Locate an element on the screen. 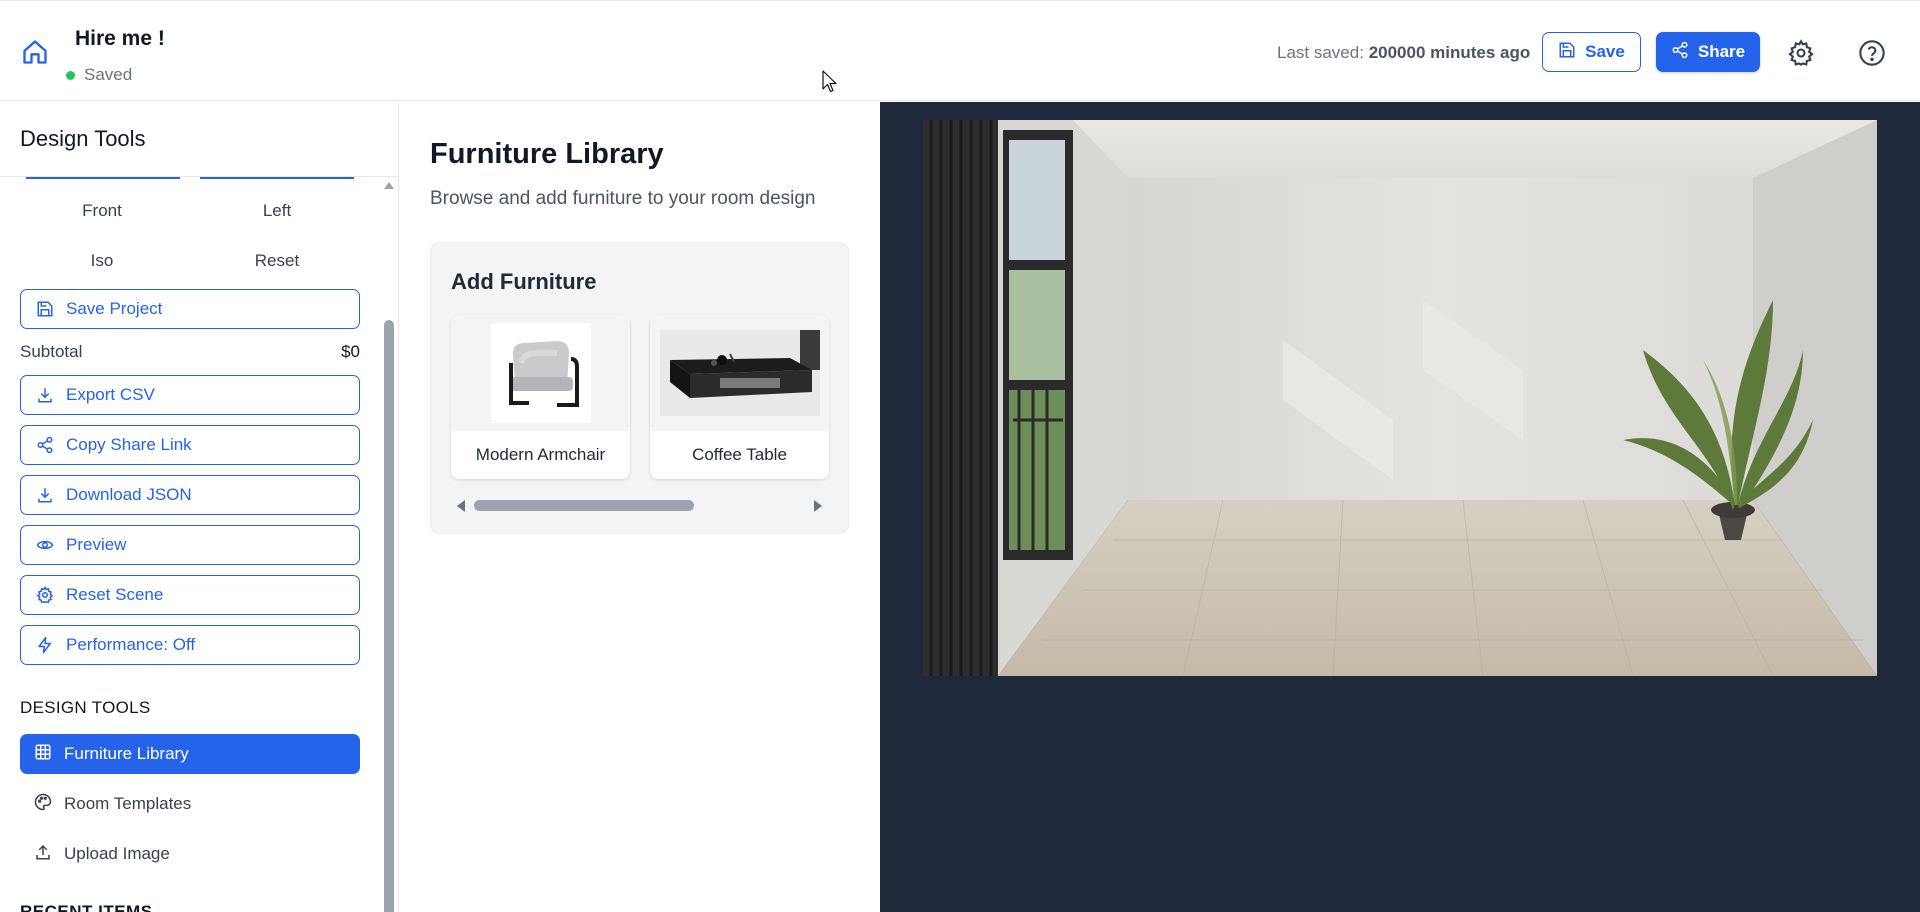 The image size is (1920, 912). library-title: Furniture Library is located at coordinates (547, 154).